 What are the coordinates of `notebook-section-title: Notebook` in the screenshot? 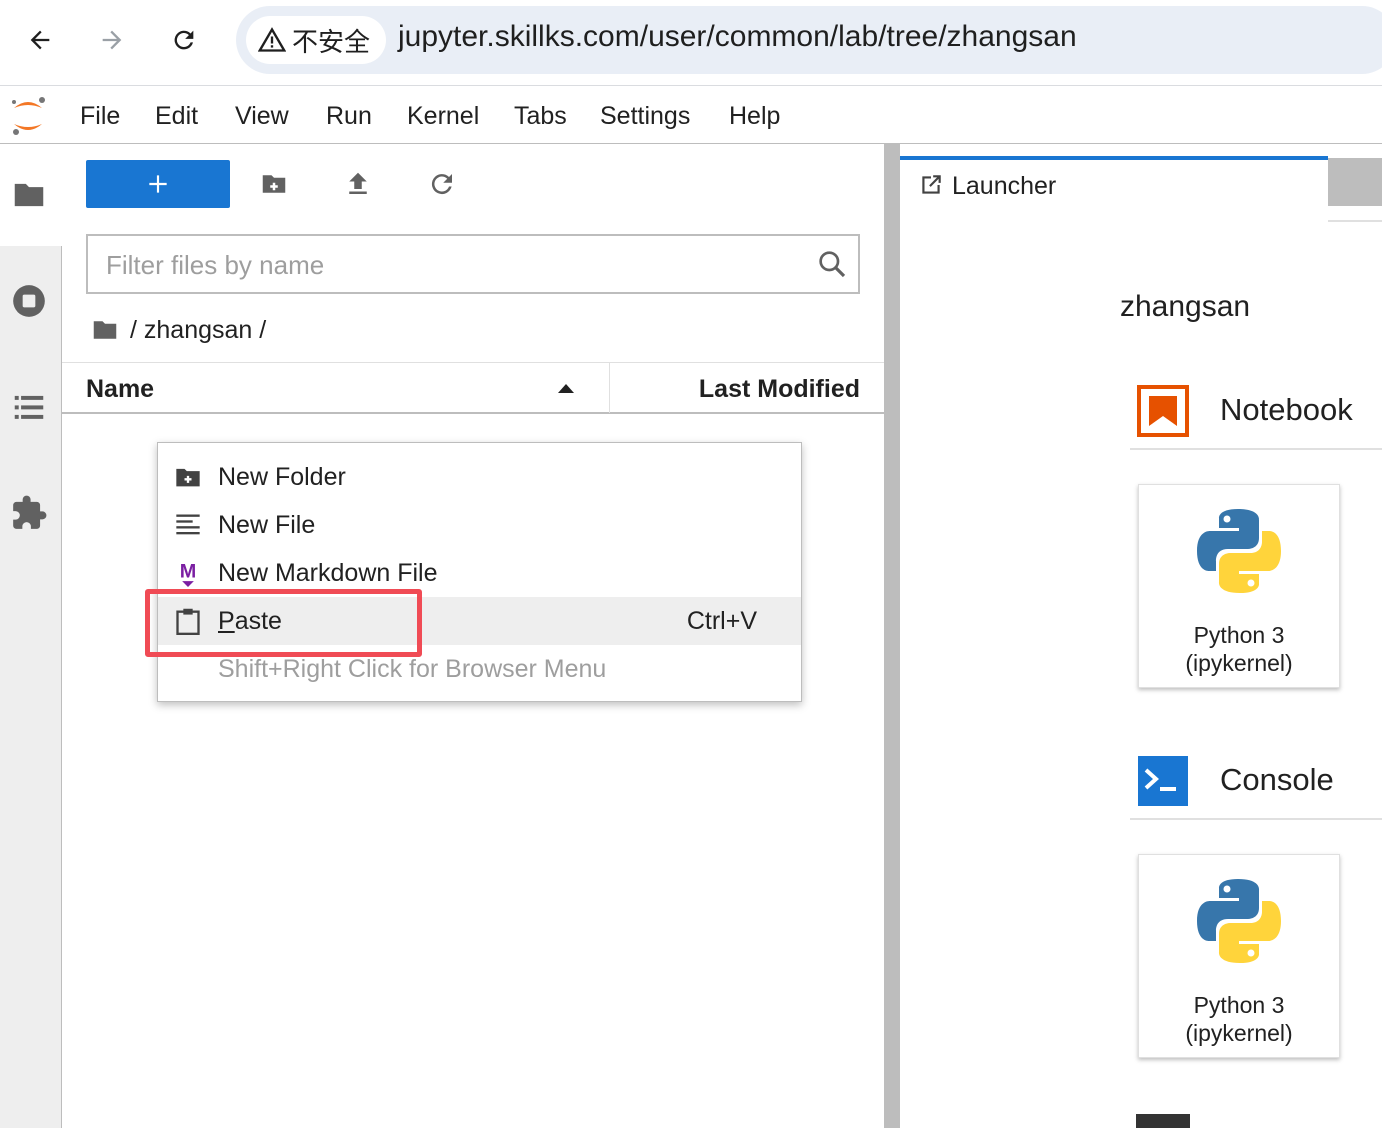 It's located at (1286, 409).